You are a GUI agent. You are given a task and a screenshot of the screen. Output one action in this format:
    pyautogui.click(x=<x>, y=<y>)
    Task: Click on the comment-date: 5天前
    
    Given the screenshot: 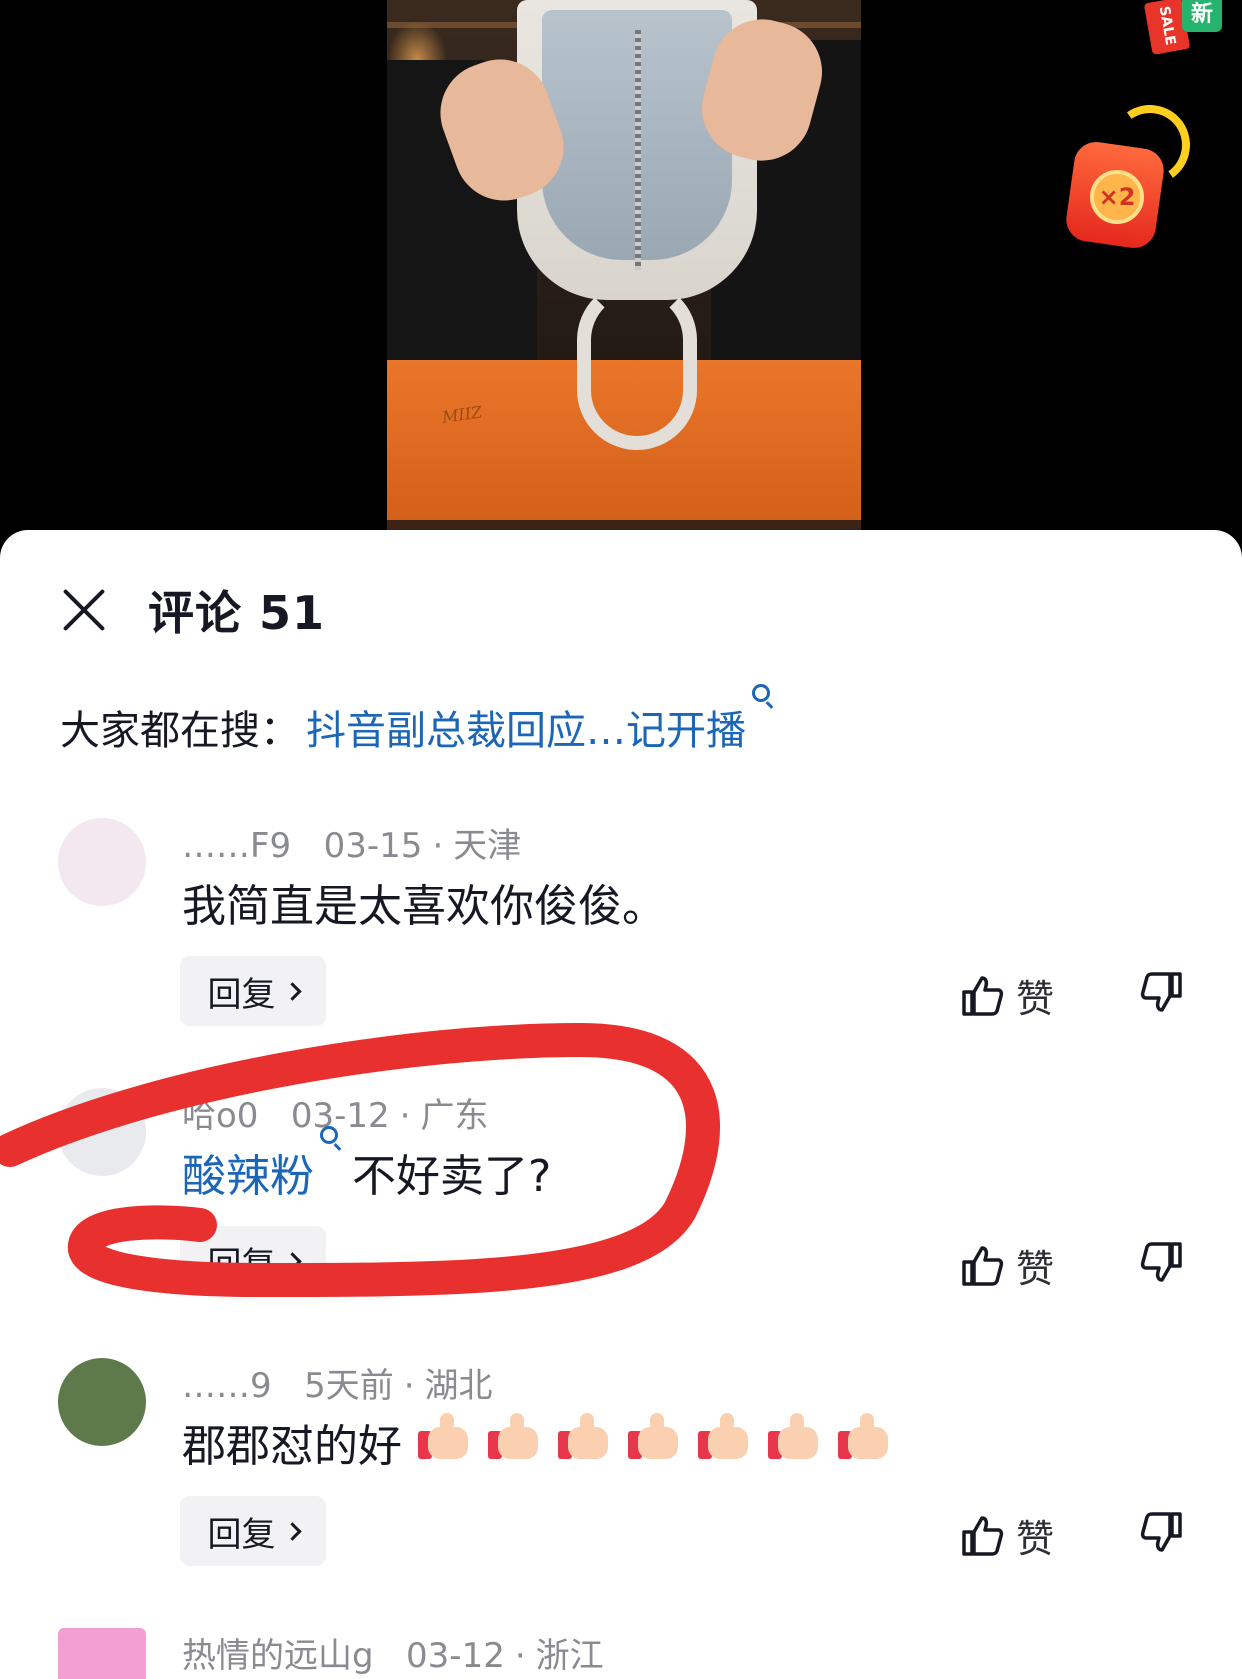 What is the action you would take?
    pyautogui.click(x=349, y=1386)
    